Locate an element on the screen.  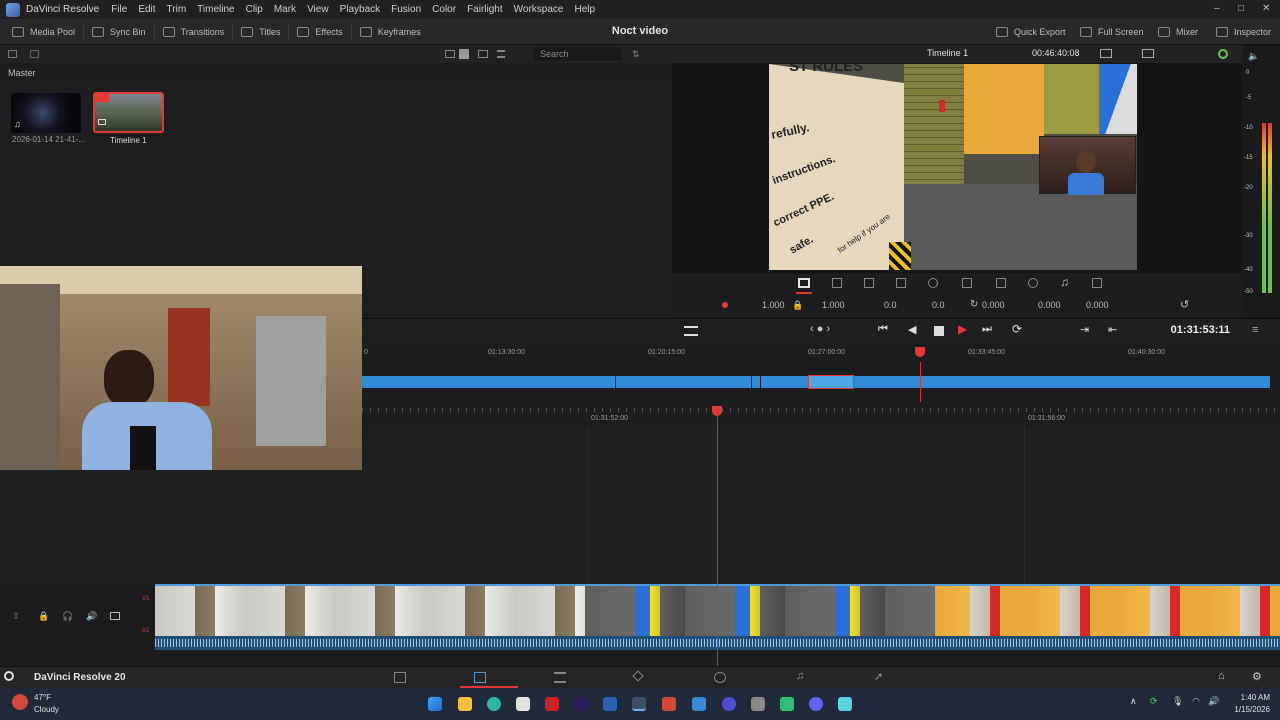
fairlight-page-icon: ♫ is located at coordinates (800, 676).